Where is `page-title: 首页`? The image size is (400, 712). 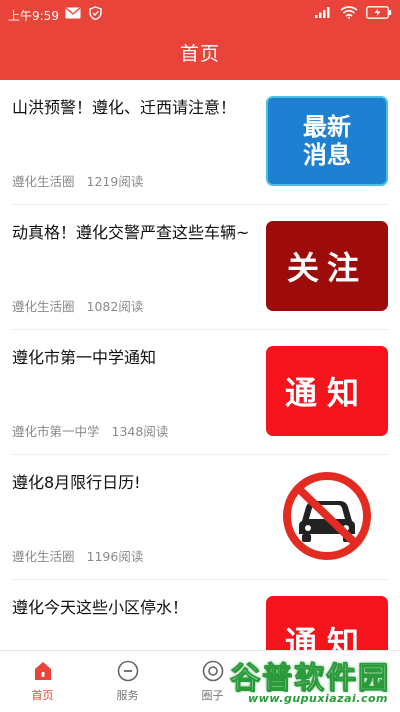
page-title: 首页 is located at coordinates (199, 54).